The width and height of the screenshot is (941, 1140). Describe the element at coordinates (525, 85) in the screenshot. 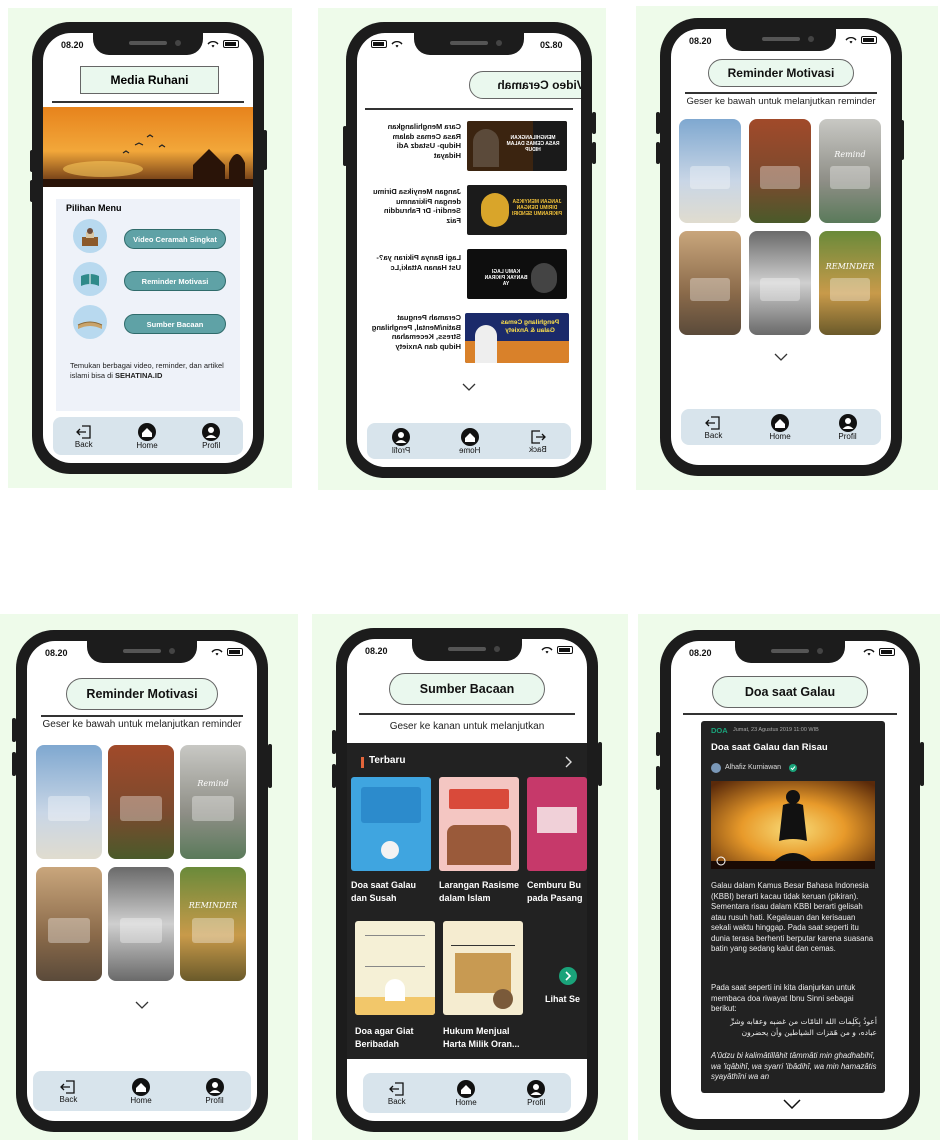

I see `page-title: Video Ceramah` at that location.